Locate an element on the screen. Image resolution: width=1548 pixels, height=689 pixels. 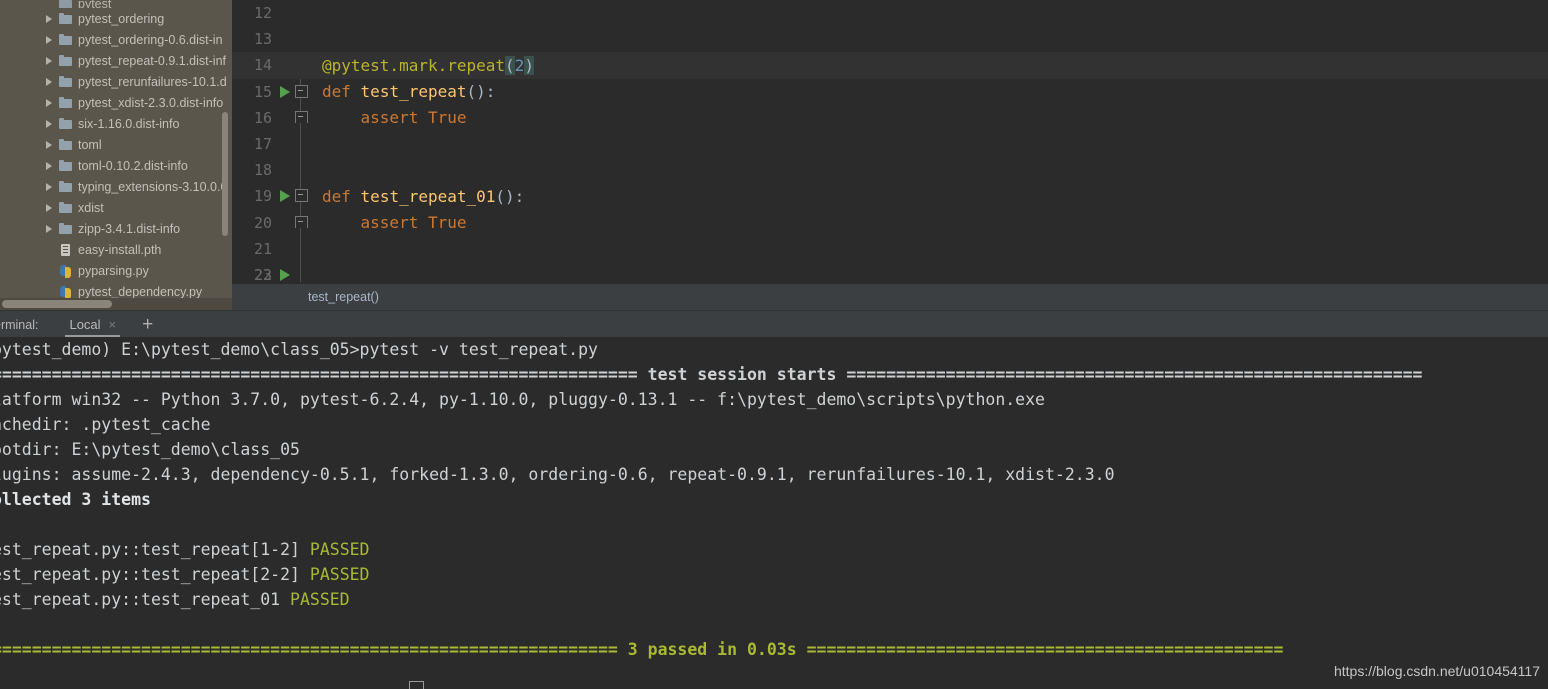
tree-item-pytest-repeat-dist-info: pytest_repeat-0.9.1.dist-inf is located at coordinates (116, 60).